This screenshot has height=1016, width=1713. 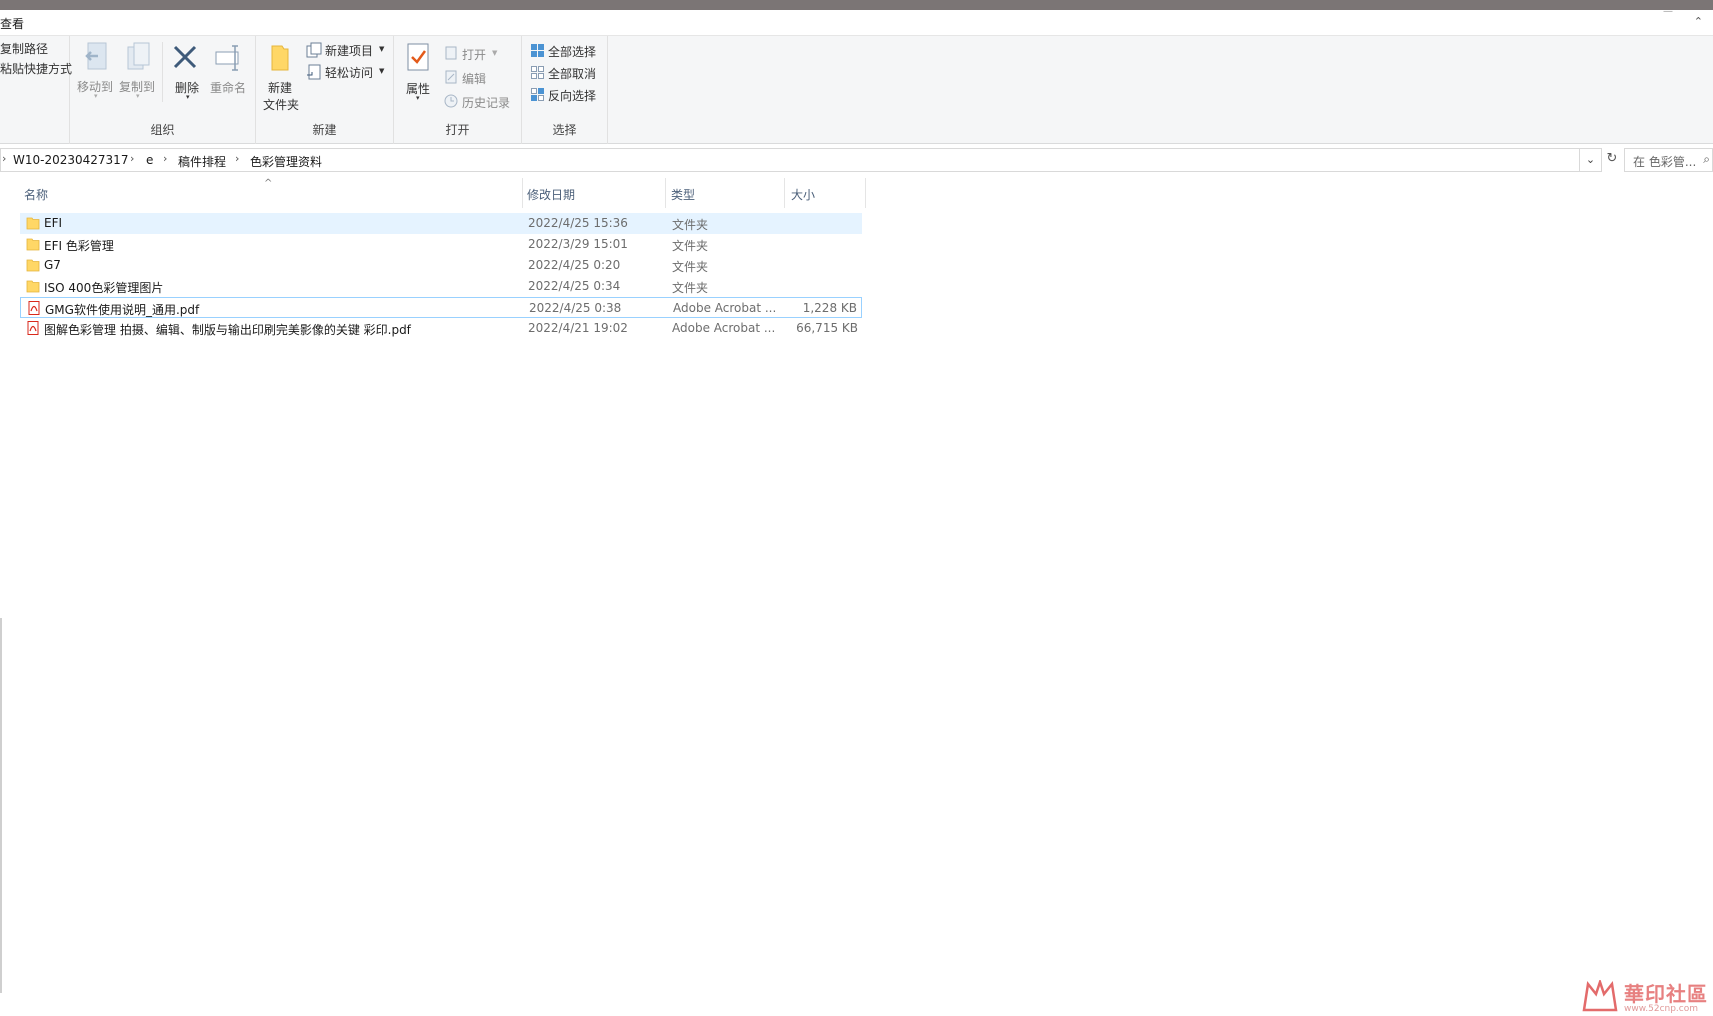 I want to click on search-icon: ⌕, so click(x=1706, y=159).